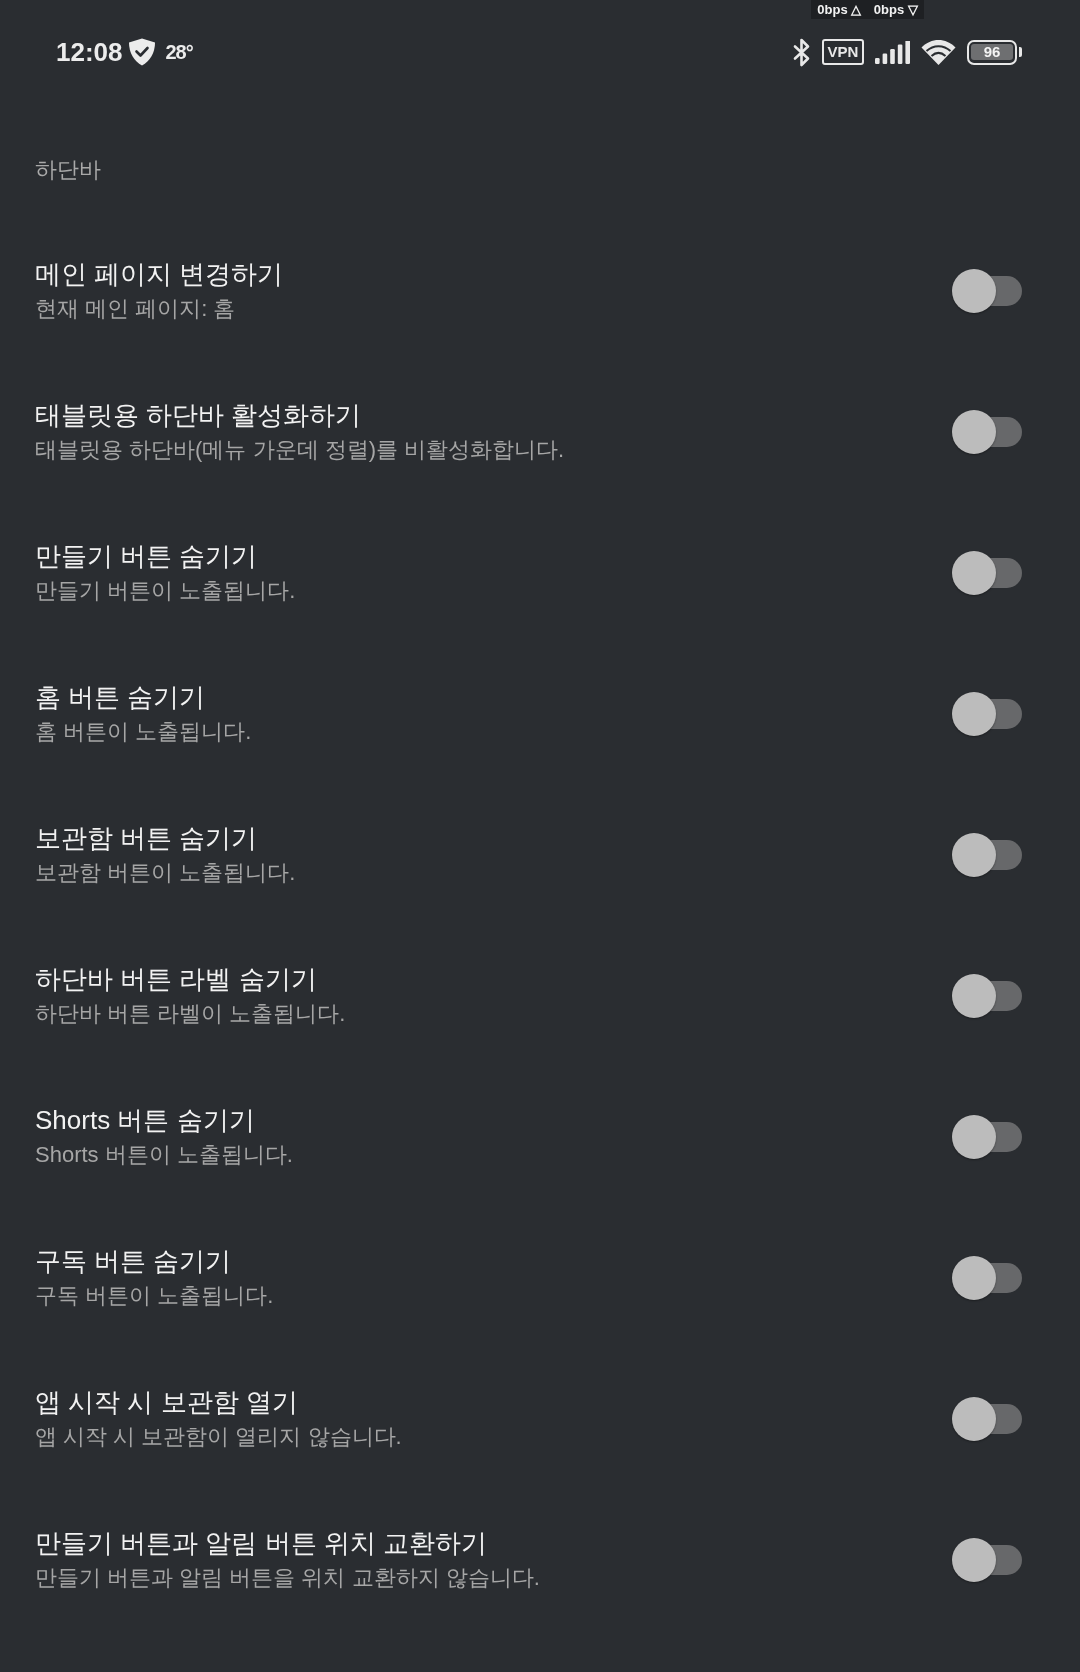 This screenshot has height=1672, width=1080. Describe the element at coordinates (159, 274) in the screenshot. I see `setting-title: 메인 페이지 변경하기` at that location.